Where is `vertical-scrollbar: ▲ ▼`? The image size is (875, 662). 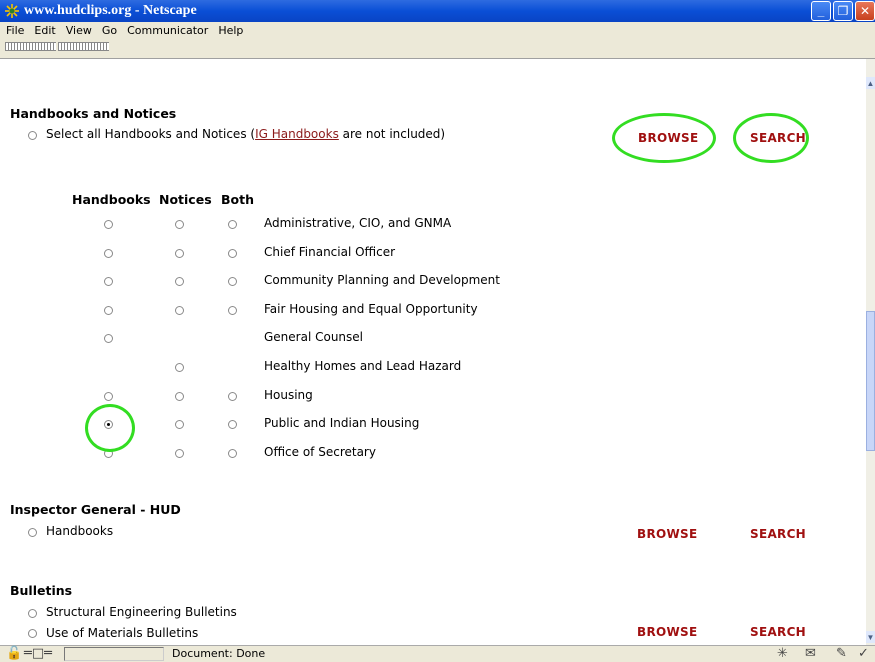 vertical-scrollbar: ▲ ▼ is located at coordinates (870, 352).